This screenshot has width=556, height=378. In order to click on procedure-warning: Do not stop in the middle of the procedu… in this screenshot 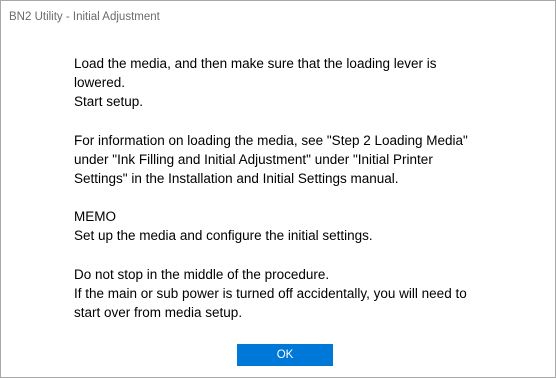, I will do `click(270, 293)`.